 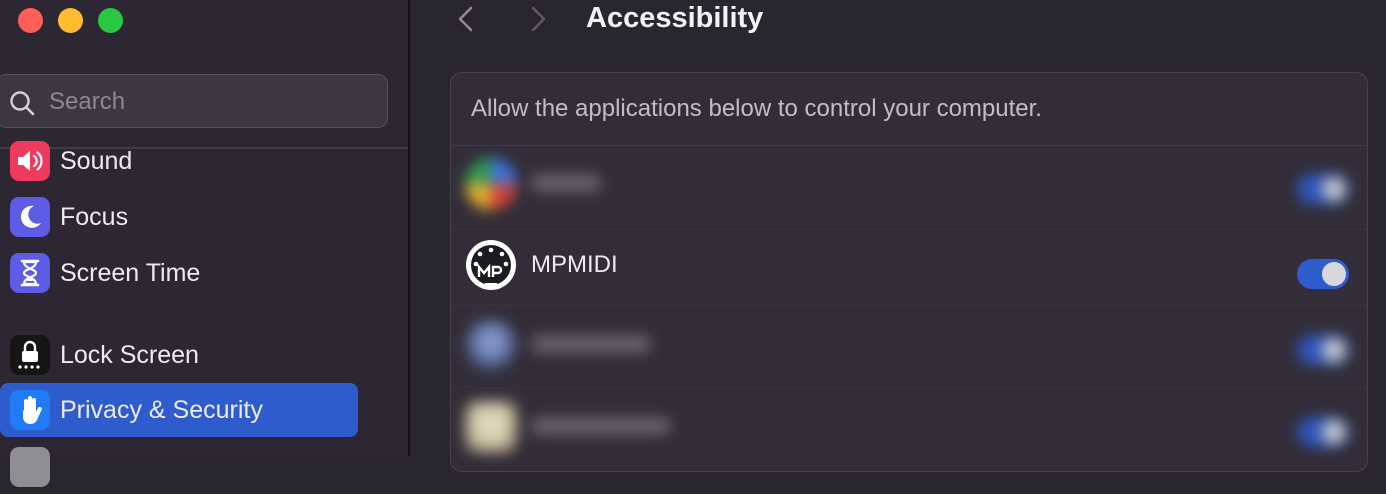 I want to click on search-input, so click(x=209, y=102).